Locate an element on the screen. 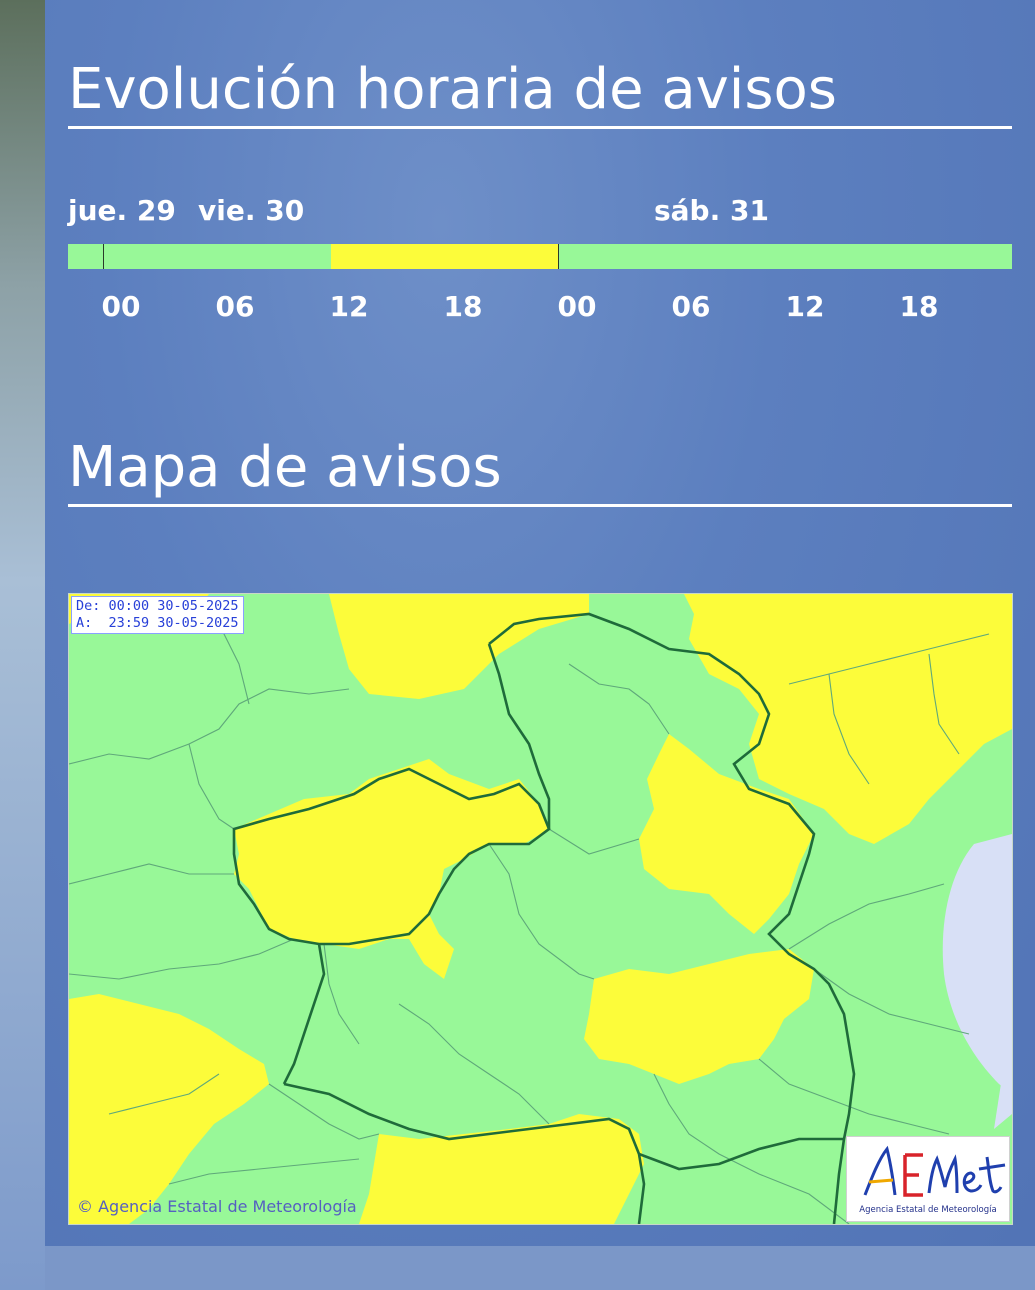 The image size is (1035, 1290). timeline-day-label: vie. 30 is located at coordinates (251, 210).